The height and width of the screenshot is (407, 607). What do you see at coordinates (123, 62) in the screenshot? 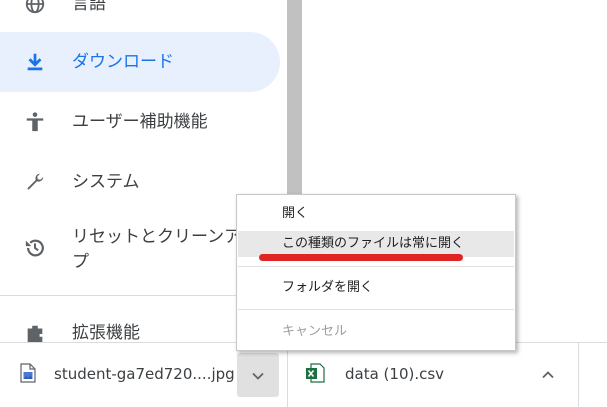
I see `sidebar-item-label: ダウンロード` at bounding box center [123, 62].